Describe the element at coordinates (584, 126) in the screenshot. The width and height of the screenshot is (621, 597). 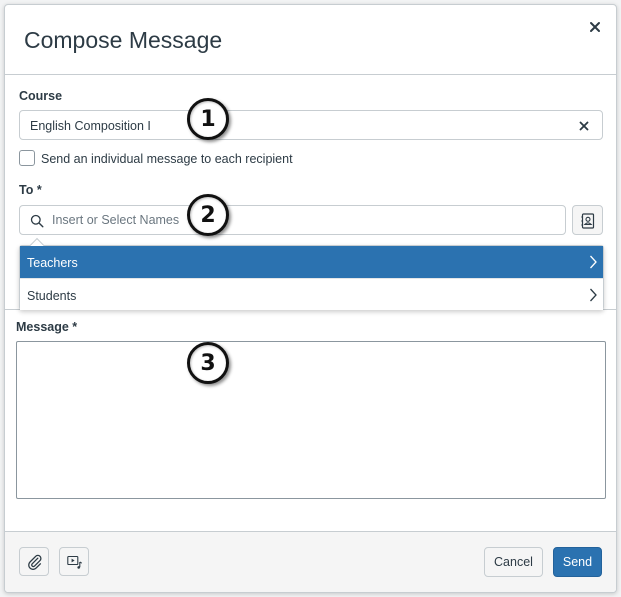
I see `clear-icon` at that location.